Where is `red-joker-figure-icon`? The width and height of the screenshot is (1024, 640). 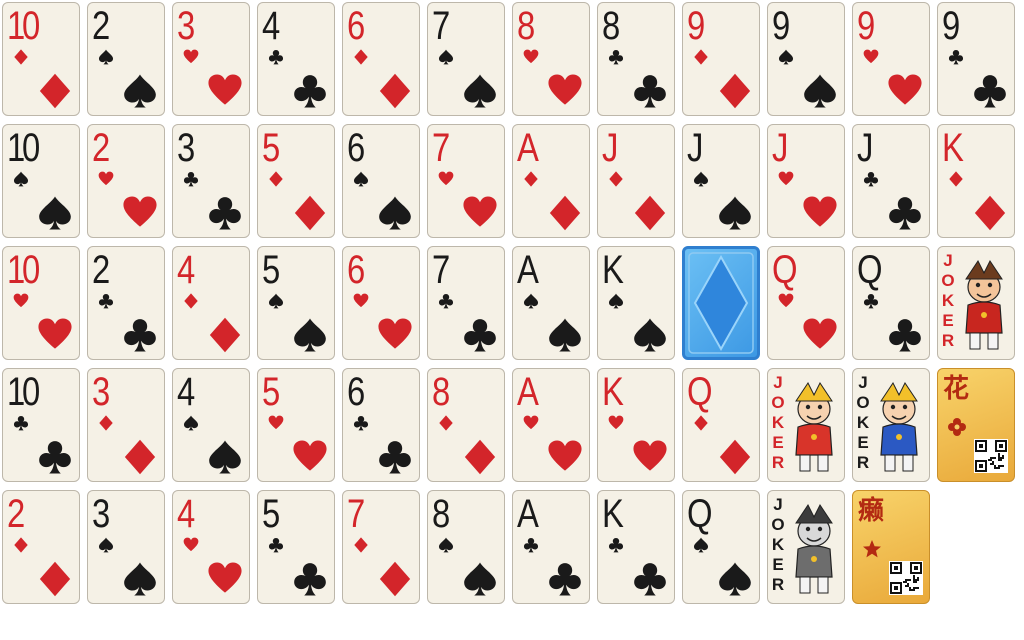 red-joker-figure-icon is located at coordinates (984, 305).